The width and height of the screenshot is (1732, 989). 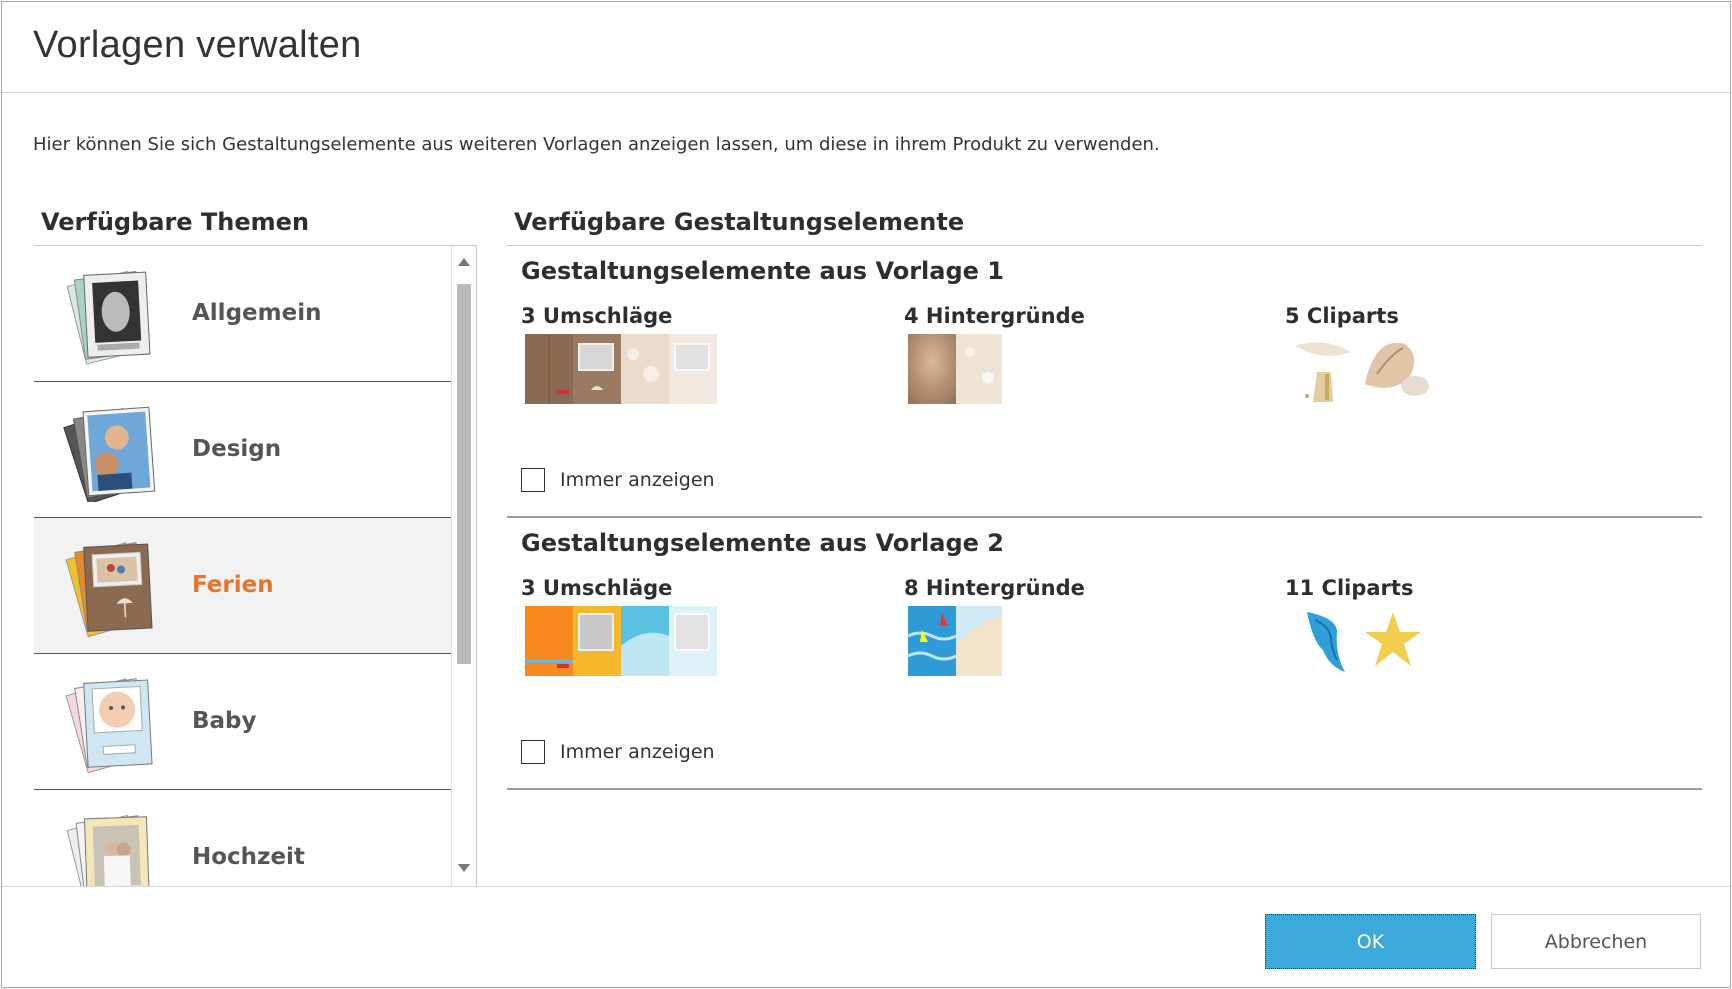 What do you see at coordinates (994, 316) in the screenshot?
I see `backgrounds-count: 4 Hintergründe` at bounding box center [994, 316].